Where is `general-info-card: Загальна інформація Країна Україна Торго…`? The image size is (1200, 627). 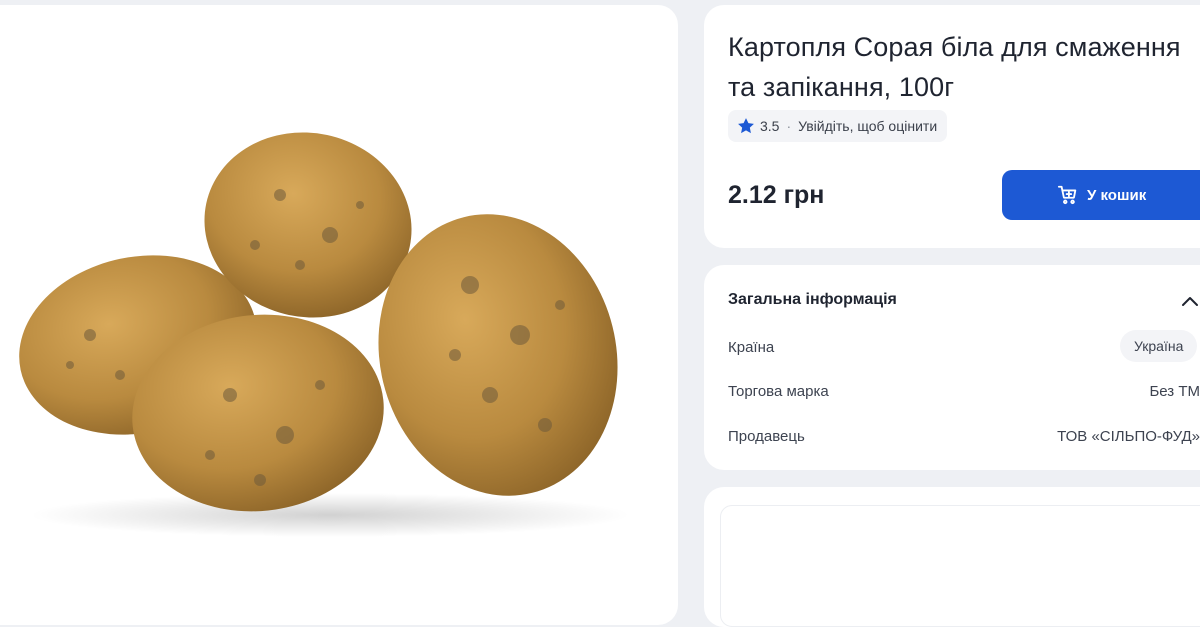
general-info-card: Загальна інформація Країна Україна Торго… is located at coordinates (952, 367).